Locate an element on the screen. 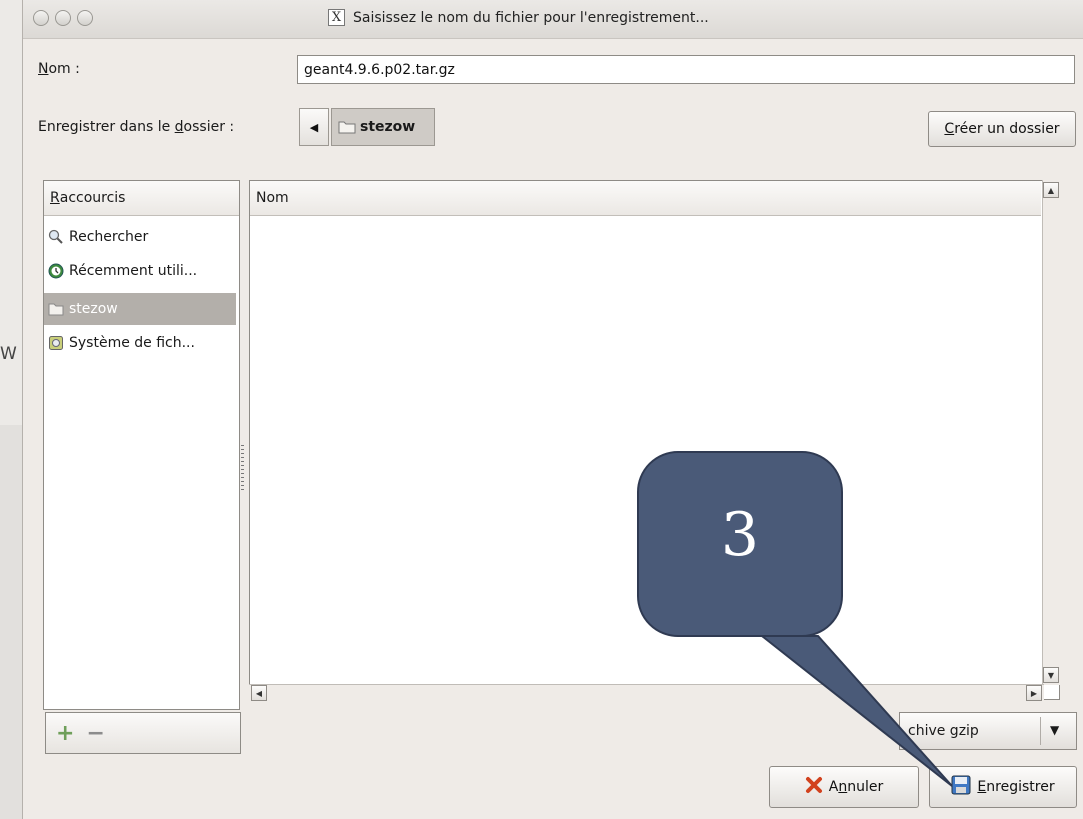  path-back-button: ◀ is located at coordinates (314, 127).